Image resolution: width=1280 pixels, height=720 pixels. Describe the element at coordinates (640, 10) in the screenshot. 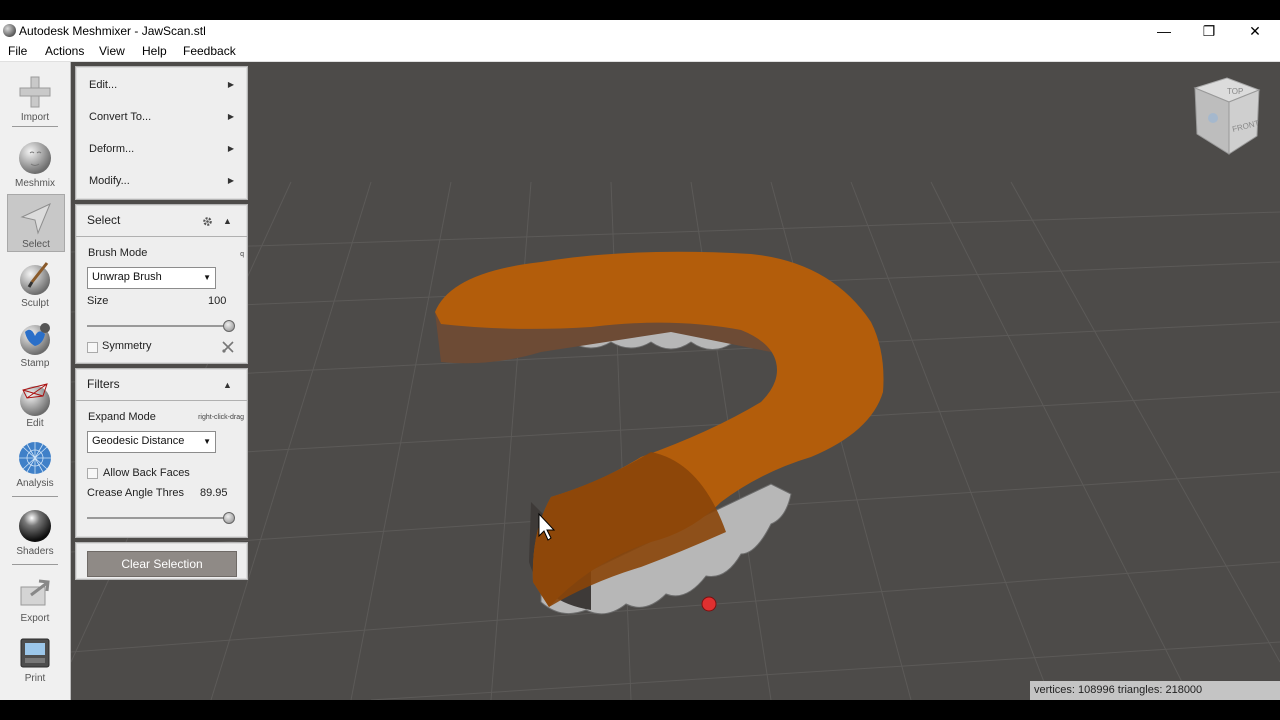

I see `top-black-bar` at that location.